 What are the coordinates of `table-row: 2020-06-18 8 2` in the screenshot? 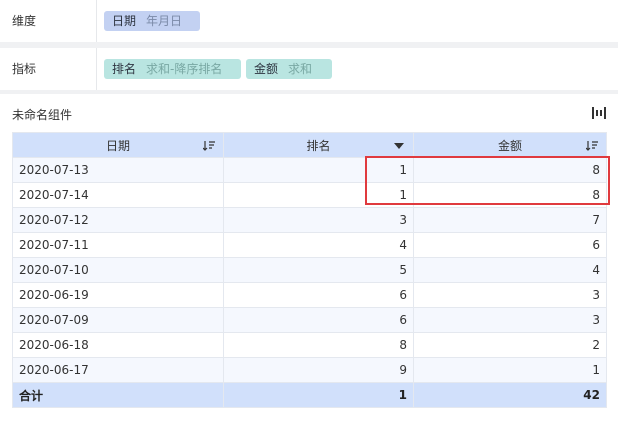 It's located at (309, 345).